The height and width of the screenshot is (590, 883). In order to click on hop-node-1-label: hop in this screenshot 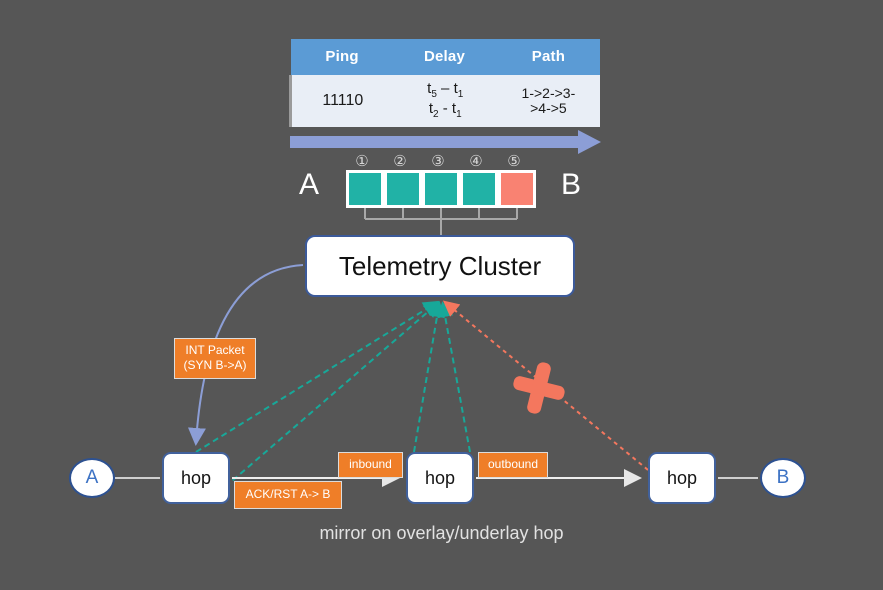, I will do `click(196, 477)`.